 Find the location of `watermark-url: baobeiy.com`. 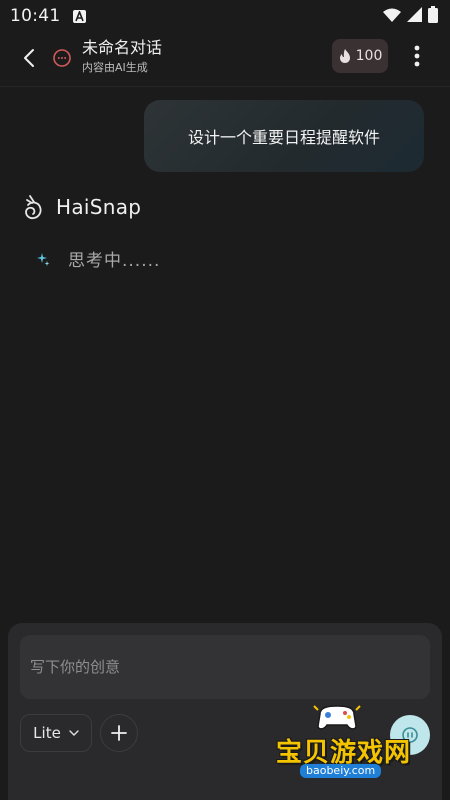

watermark-url: baobeiy.com is located at coordinates (341, 771).